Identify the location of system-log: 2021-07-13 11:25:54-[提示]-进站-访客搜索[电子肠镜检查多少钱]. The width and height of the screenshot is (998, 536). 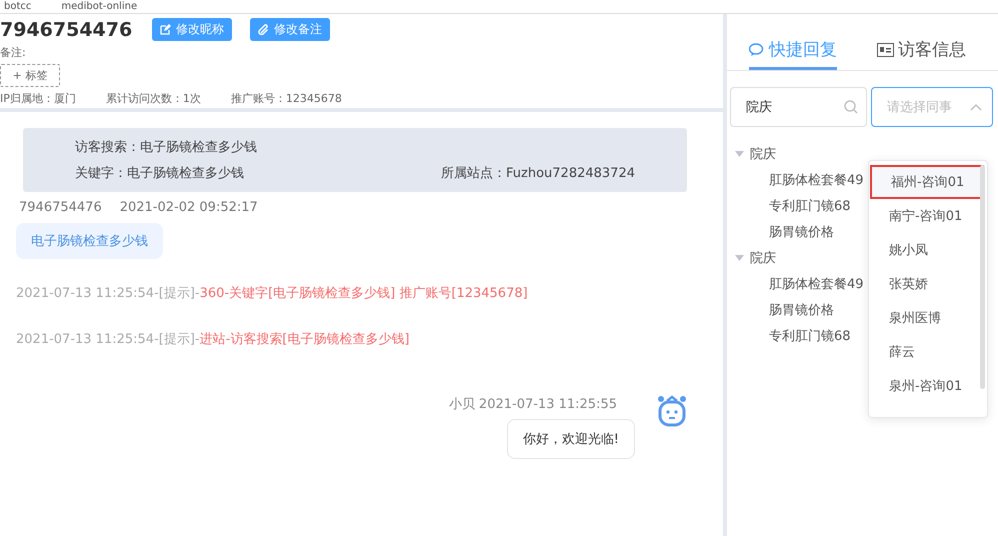
(213, 340).